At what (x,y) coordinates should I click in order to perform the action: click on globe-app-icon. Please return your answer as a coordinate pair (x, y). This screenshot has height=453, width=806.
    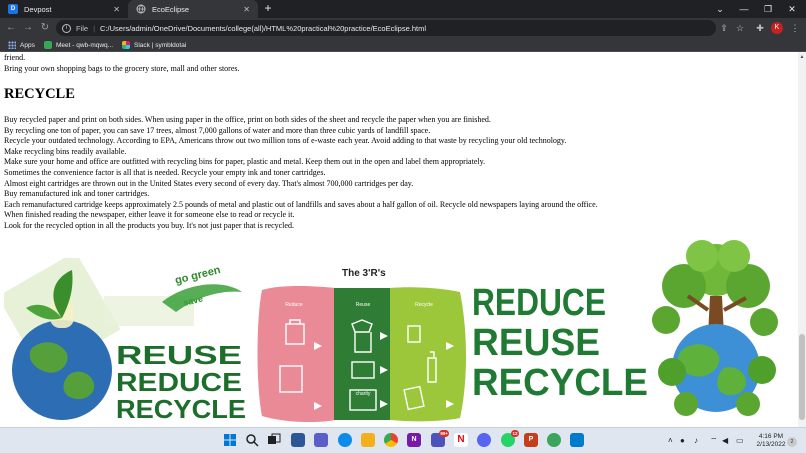
    Looking at the image, I should click on (554, 440).